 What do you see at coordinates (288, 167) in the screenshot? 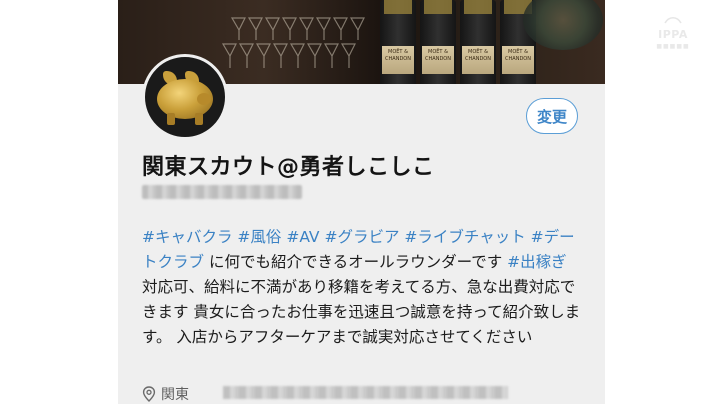
I see `display-name: 関東スカウト@勇者しこしこ` at bounding box center [288, 167].